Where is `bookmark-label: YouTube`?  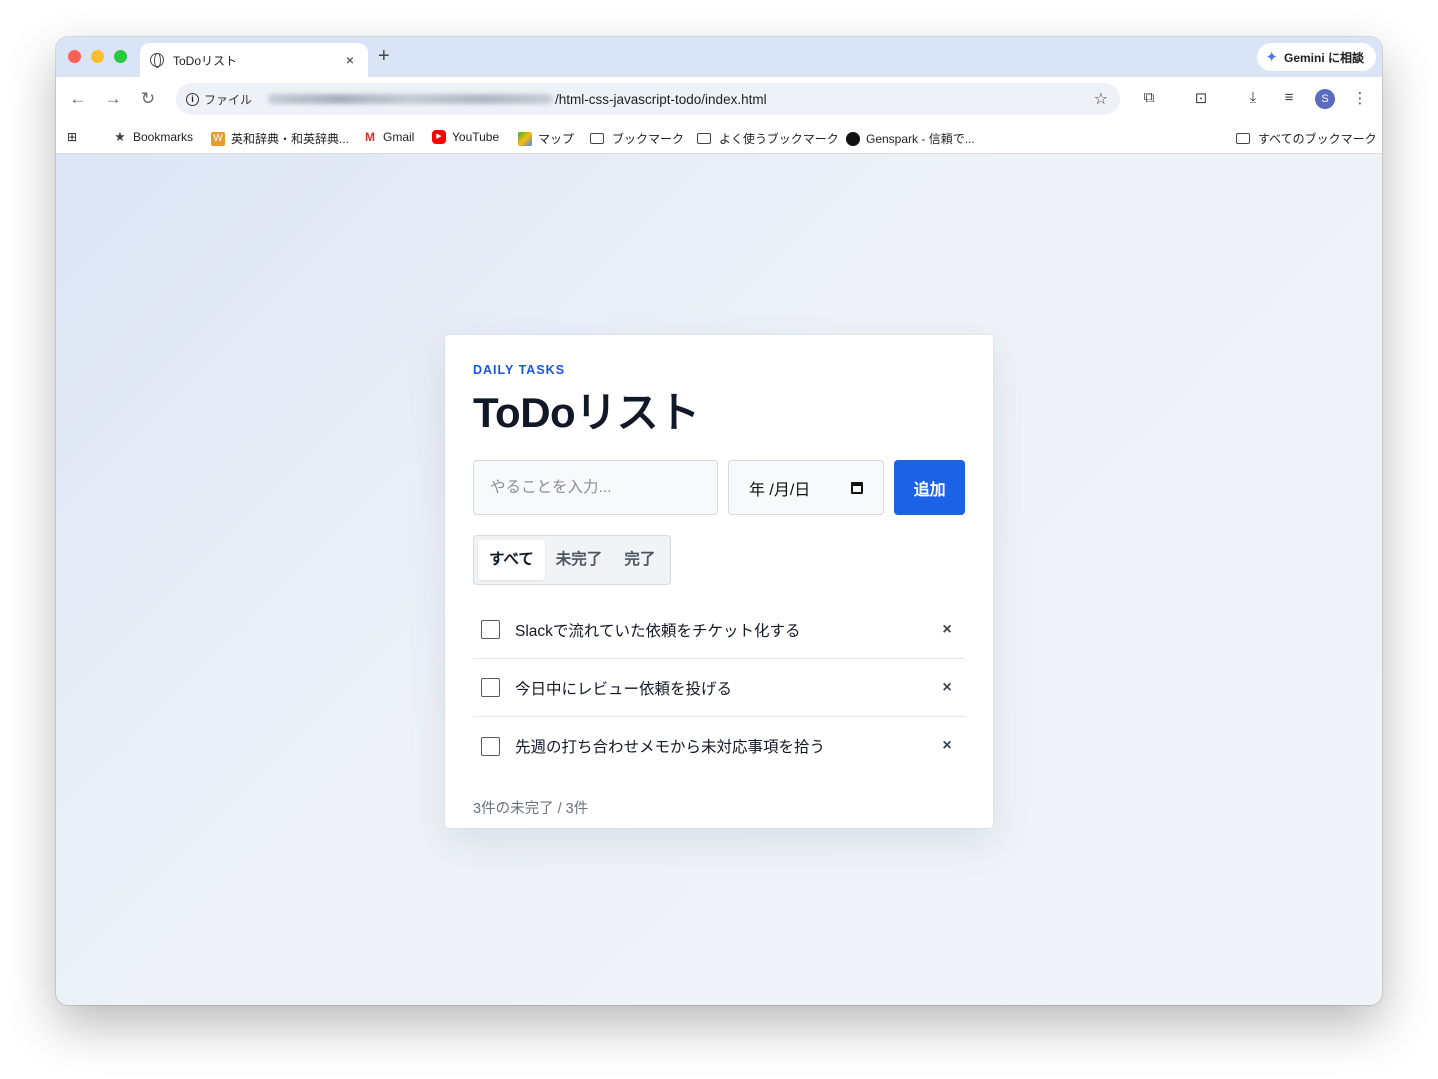 bookmark-label: YouTube is located at coordinates (476, 137).